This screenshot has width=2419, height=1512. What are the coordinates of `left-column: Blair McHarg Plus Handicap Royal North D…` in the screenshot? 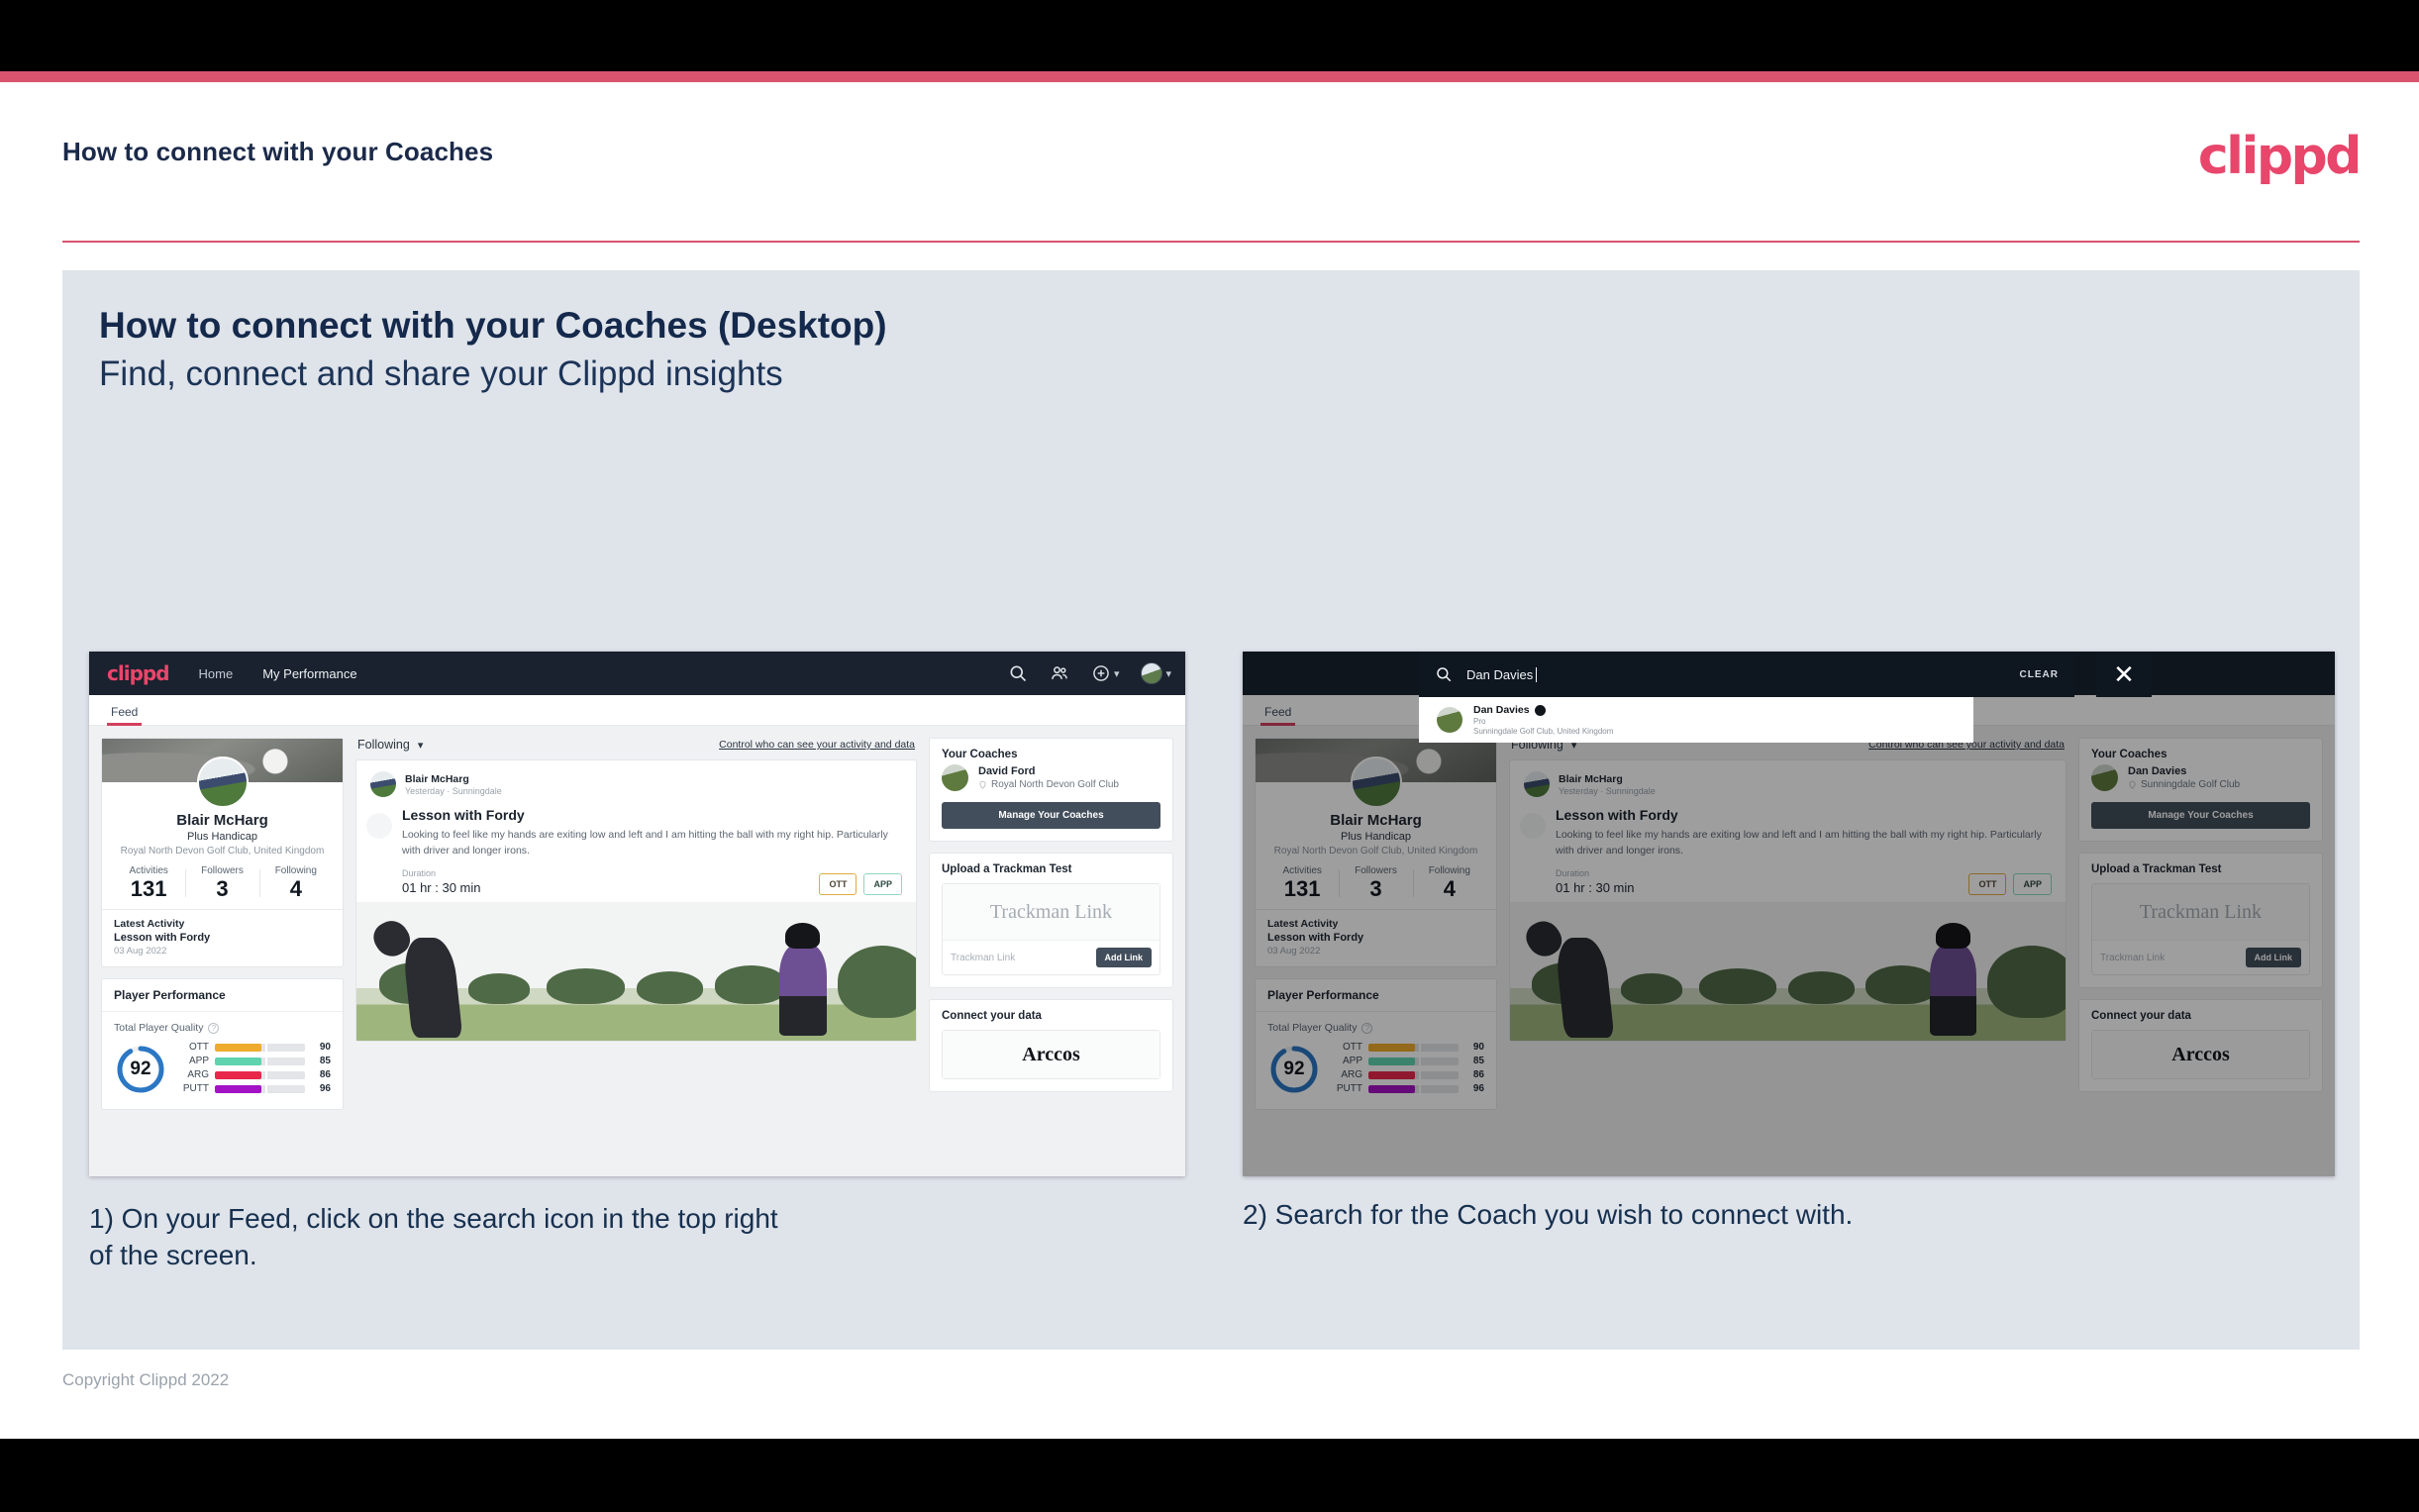 It's located at (1376, 957).